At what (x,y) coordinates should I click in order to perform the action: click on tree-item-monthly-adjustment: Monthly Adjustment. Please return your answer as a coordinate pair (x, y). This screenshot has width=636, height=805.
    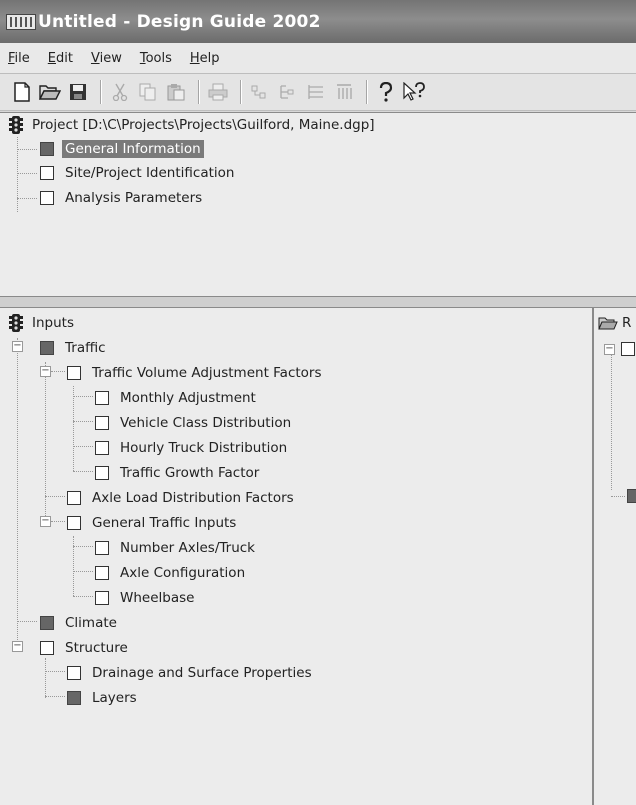
    Looking at the image, I should click on (175, 398).